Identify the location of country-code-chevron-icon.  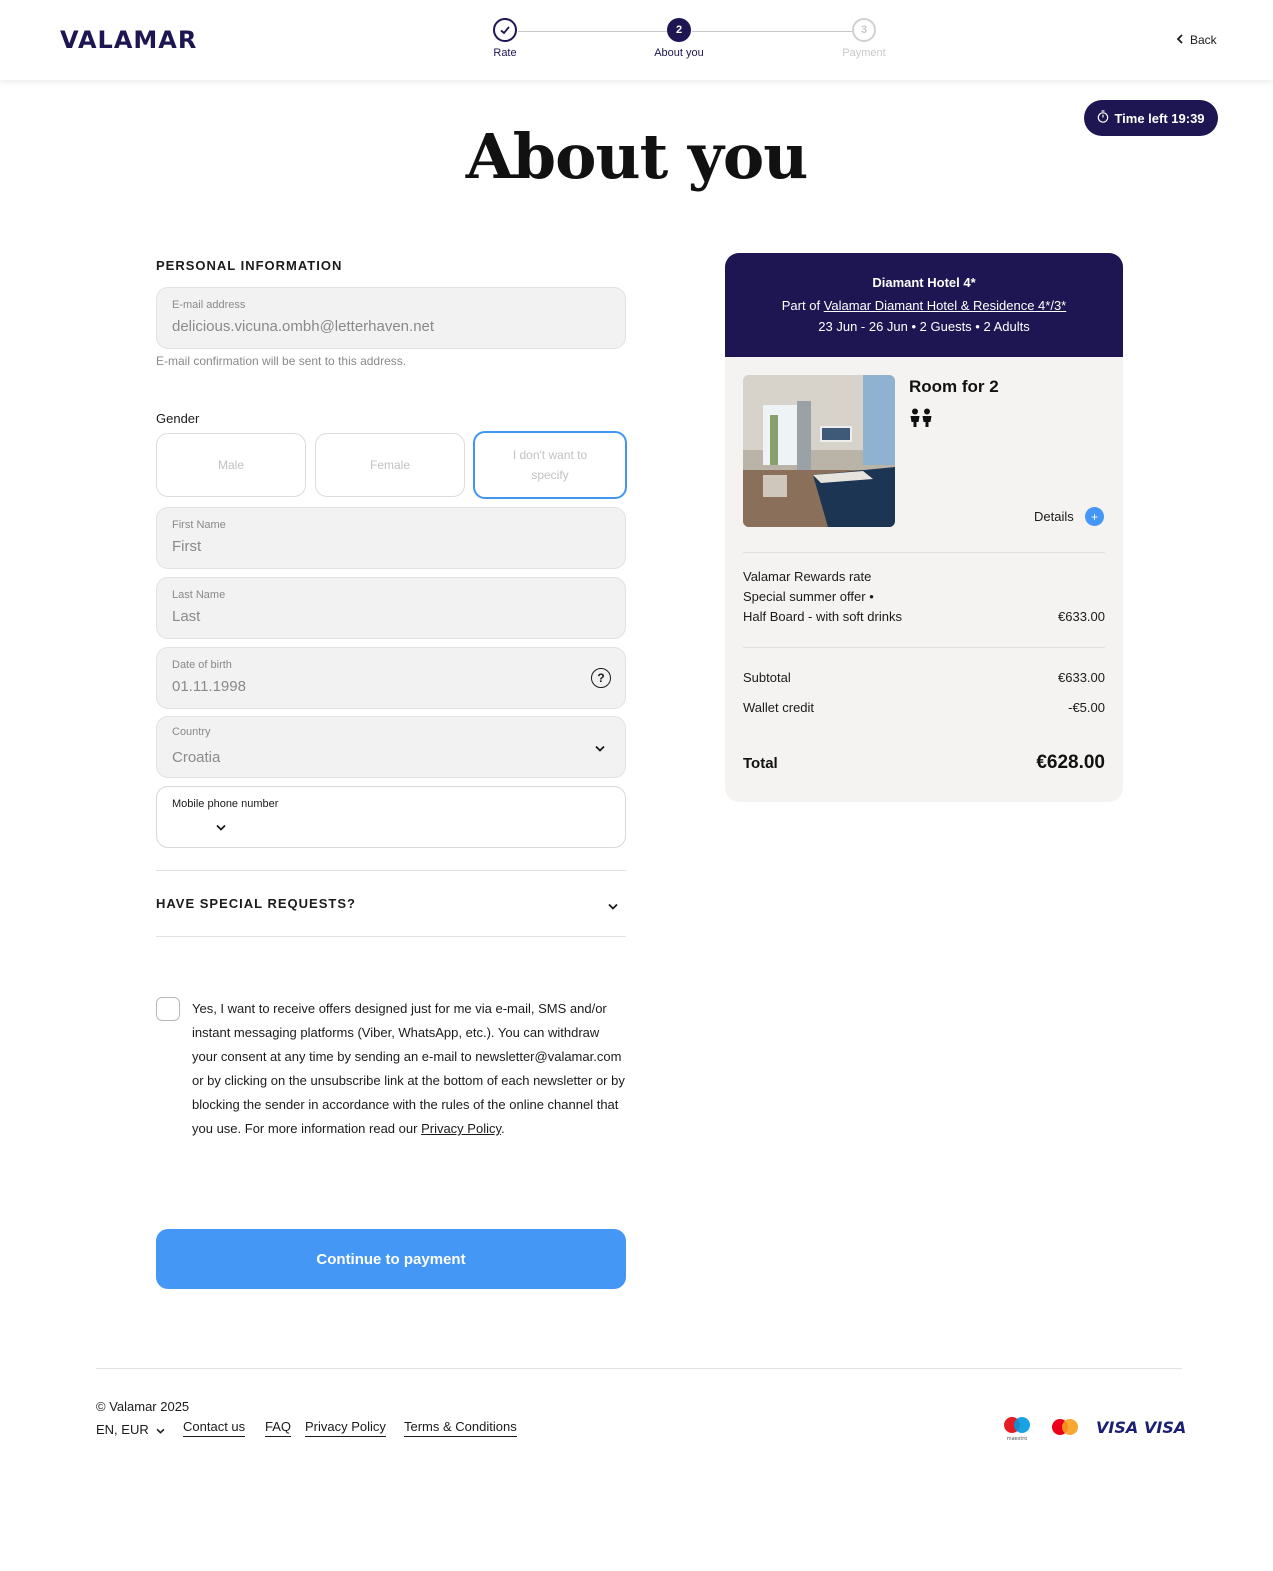
(221, 827).